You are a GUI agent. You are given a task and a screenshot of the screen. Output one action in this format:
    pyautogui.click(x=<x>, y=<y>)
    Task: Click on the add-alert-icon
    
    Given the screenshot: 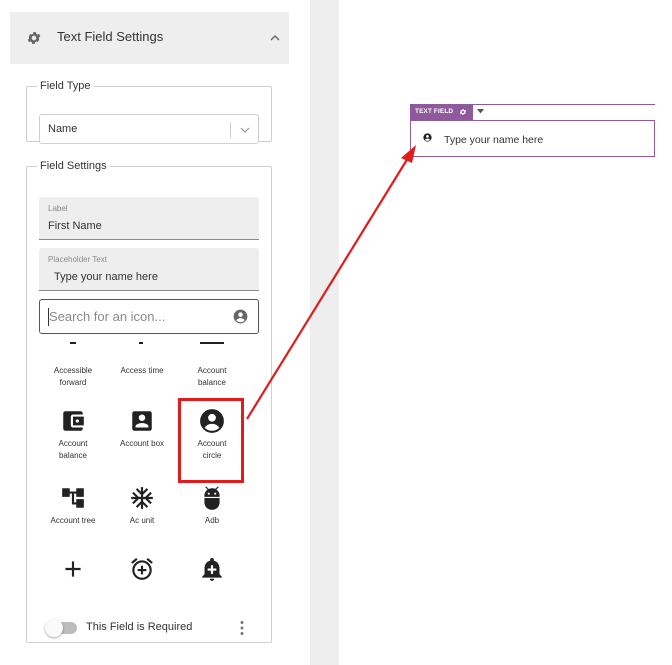 What is the action you would take?
    pyautogui.click(x=212, y=569)
    